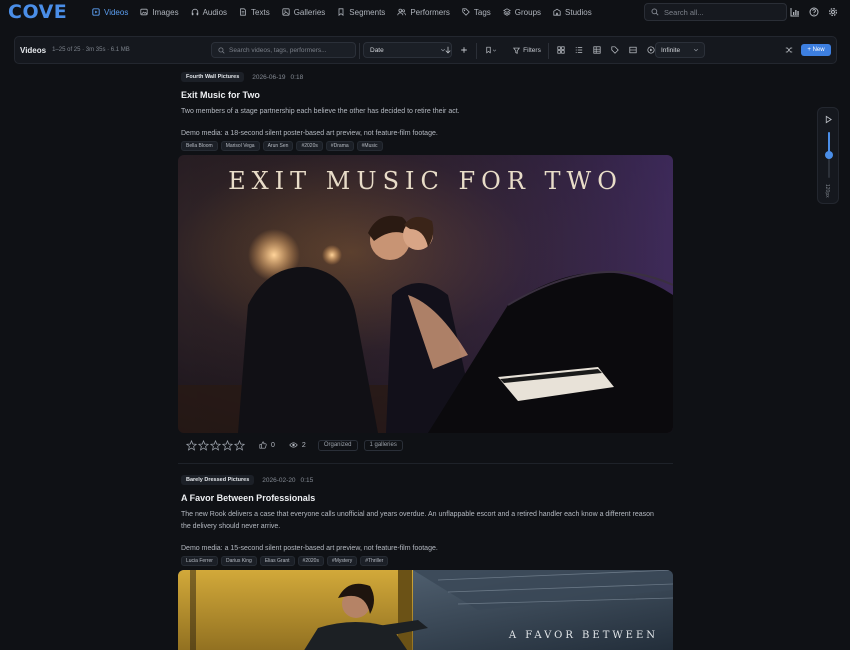  What do you see at coordinates (561, 50) in the screenshot?
I see `view-grid-button` at bounding box center [561, 50].